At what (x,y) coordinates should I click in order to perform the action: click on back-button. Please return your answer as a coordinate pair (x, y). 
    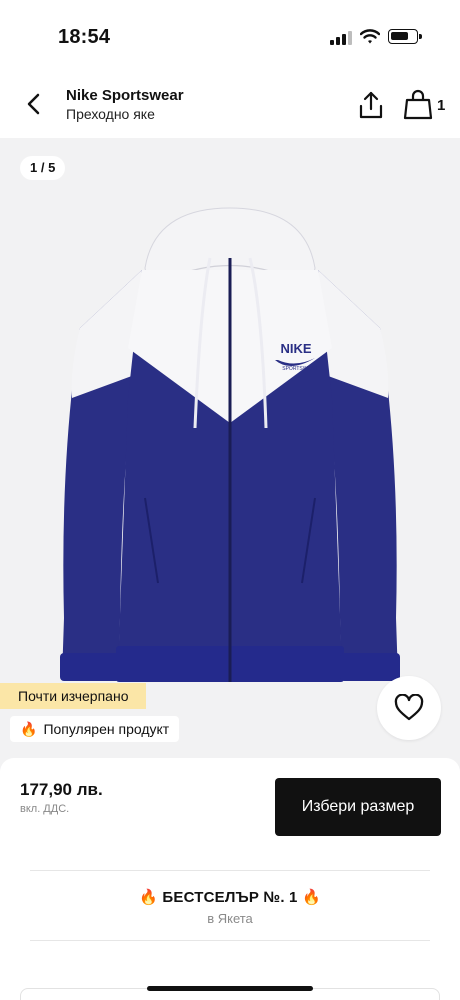
    Looking at the image, I should click on (34, 104).